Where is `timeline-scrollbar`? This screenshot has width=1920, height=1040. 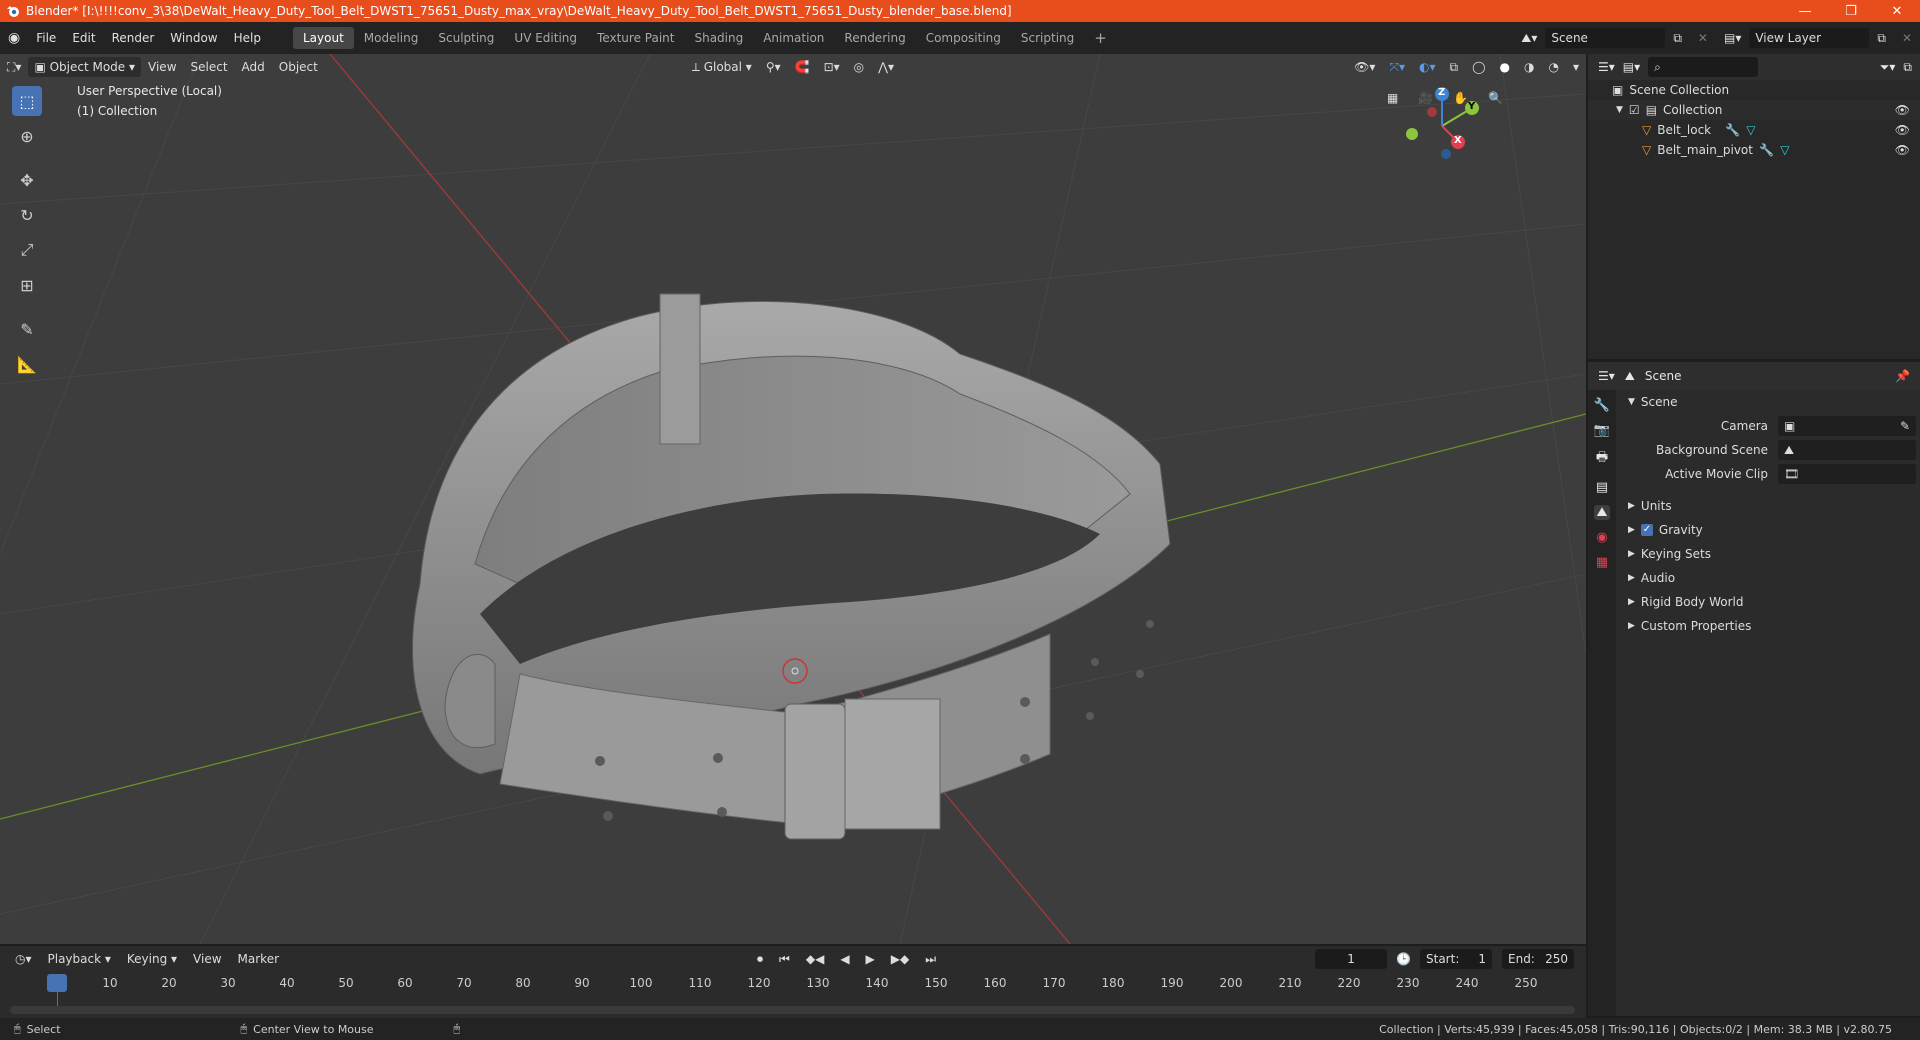
timeline-scrollbar is located at coordinates (792, 1010).